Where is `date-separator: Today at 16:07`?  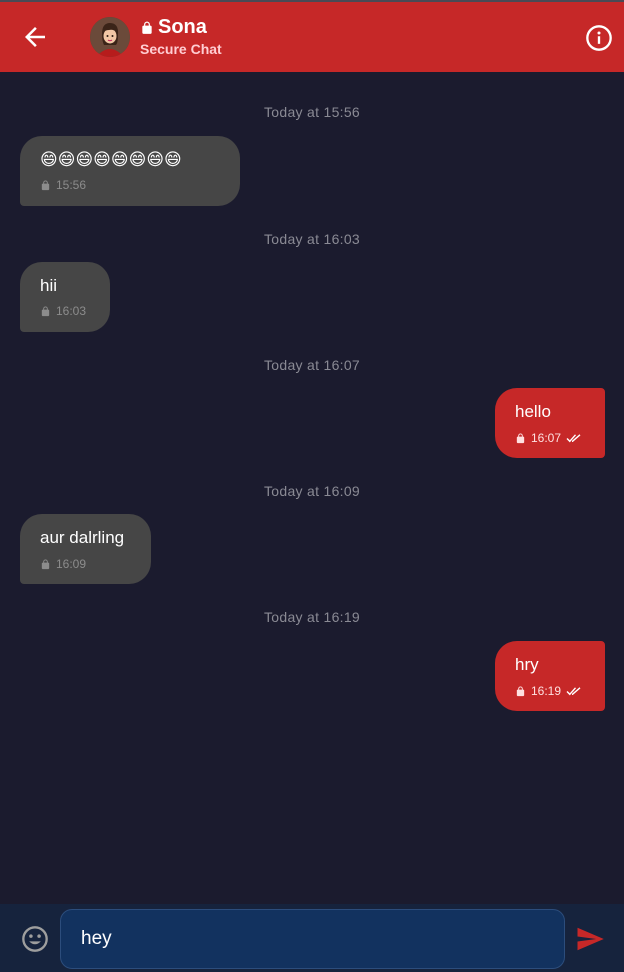 date-separator: Today at 16:07 is located at coordinates (312, 365).